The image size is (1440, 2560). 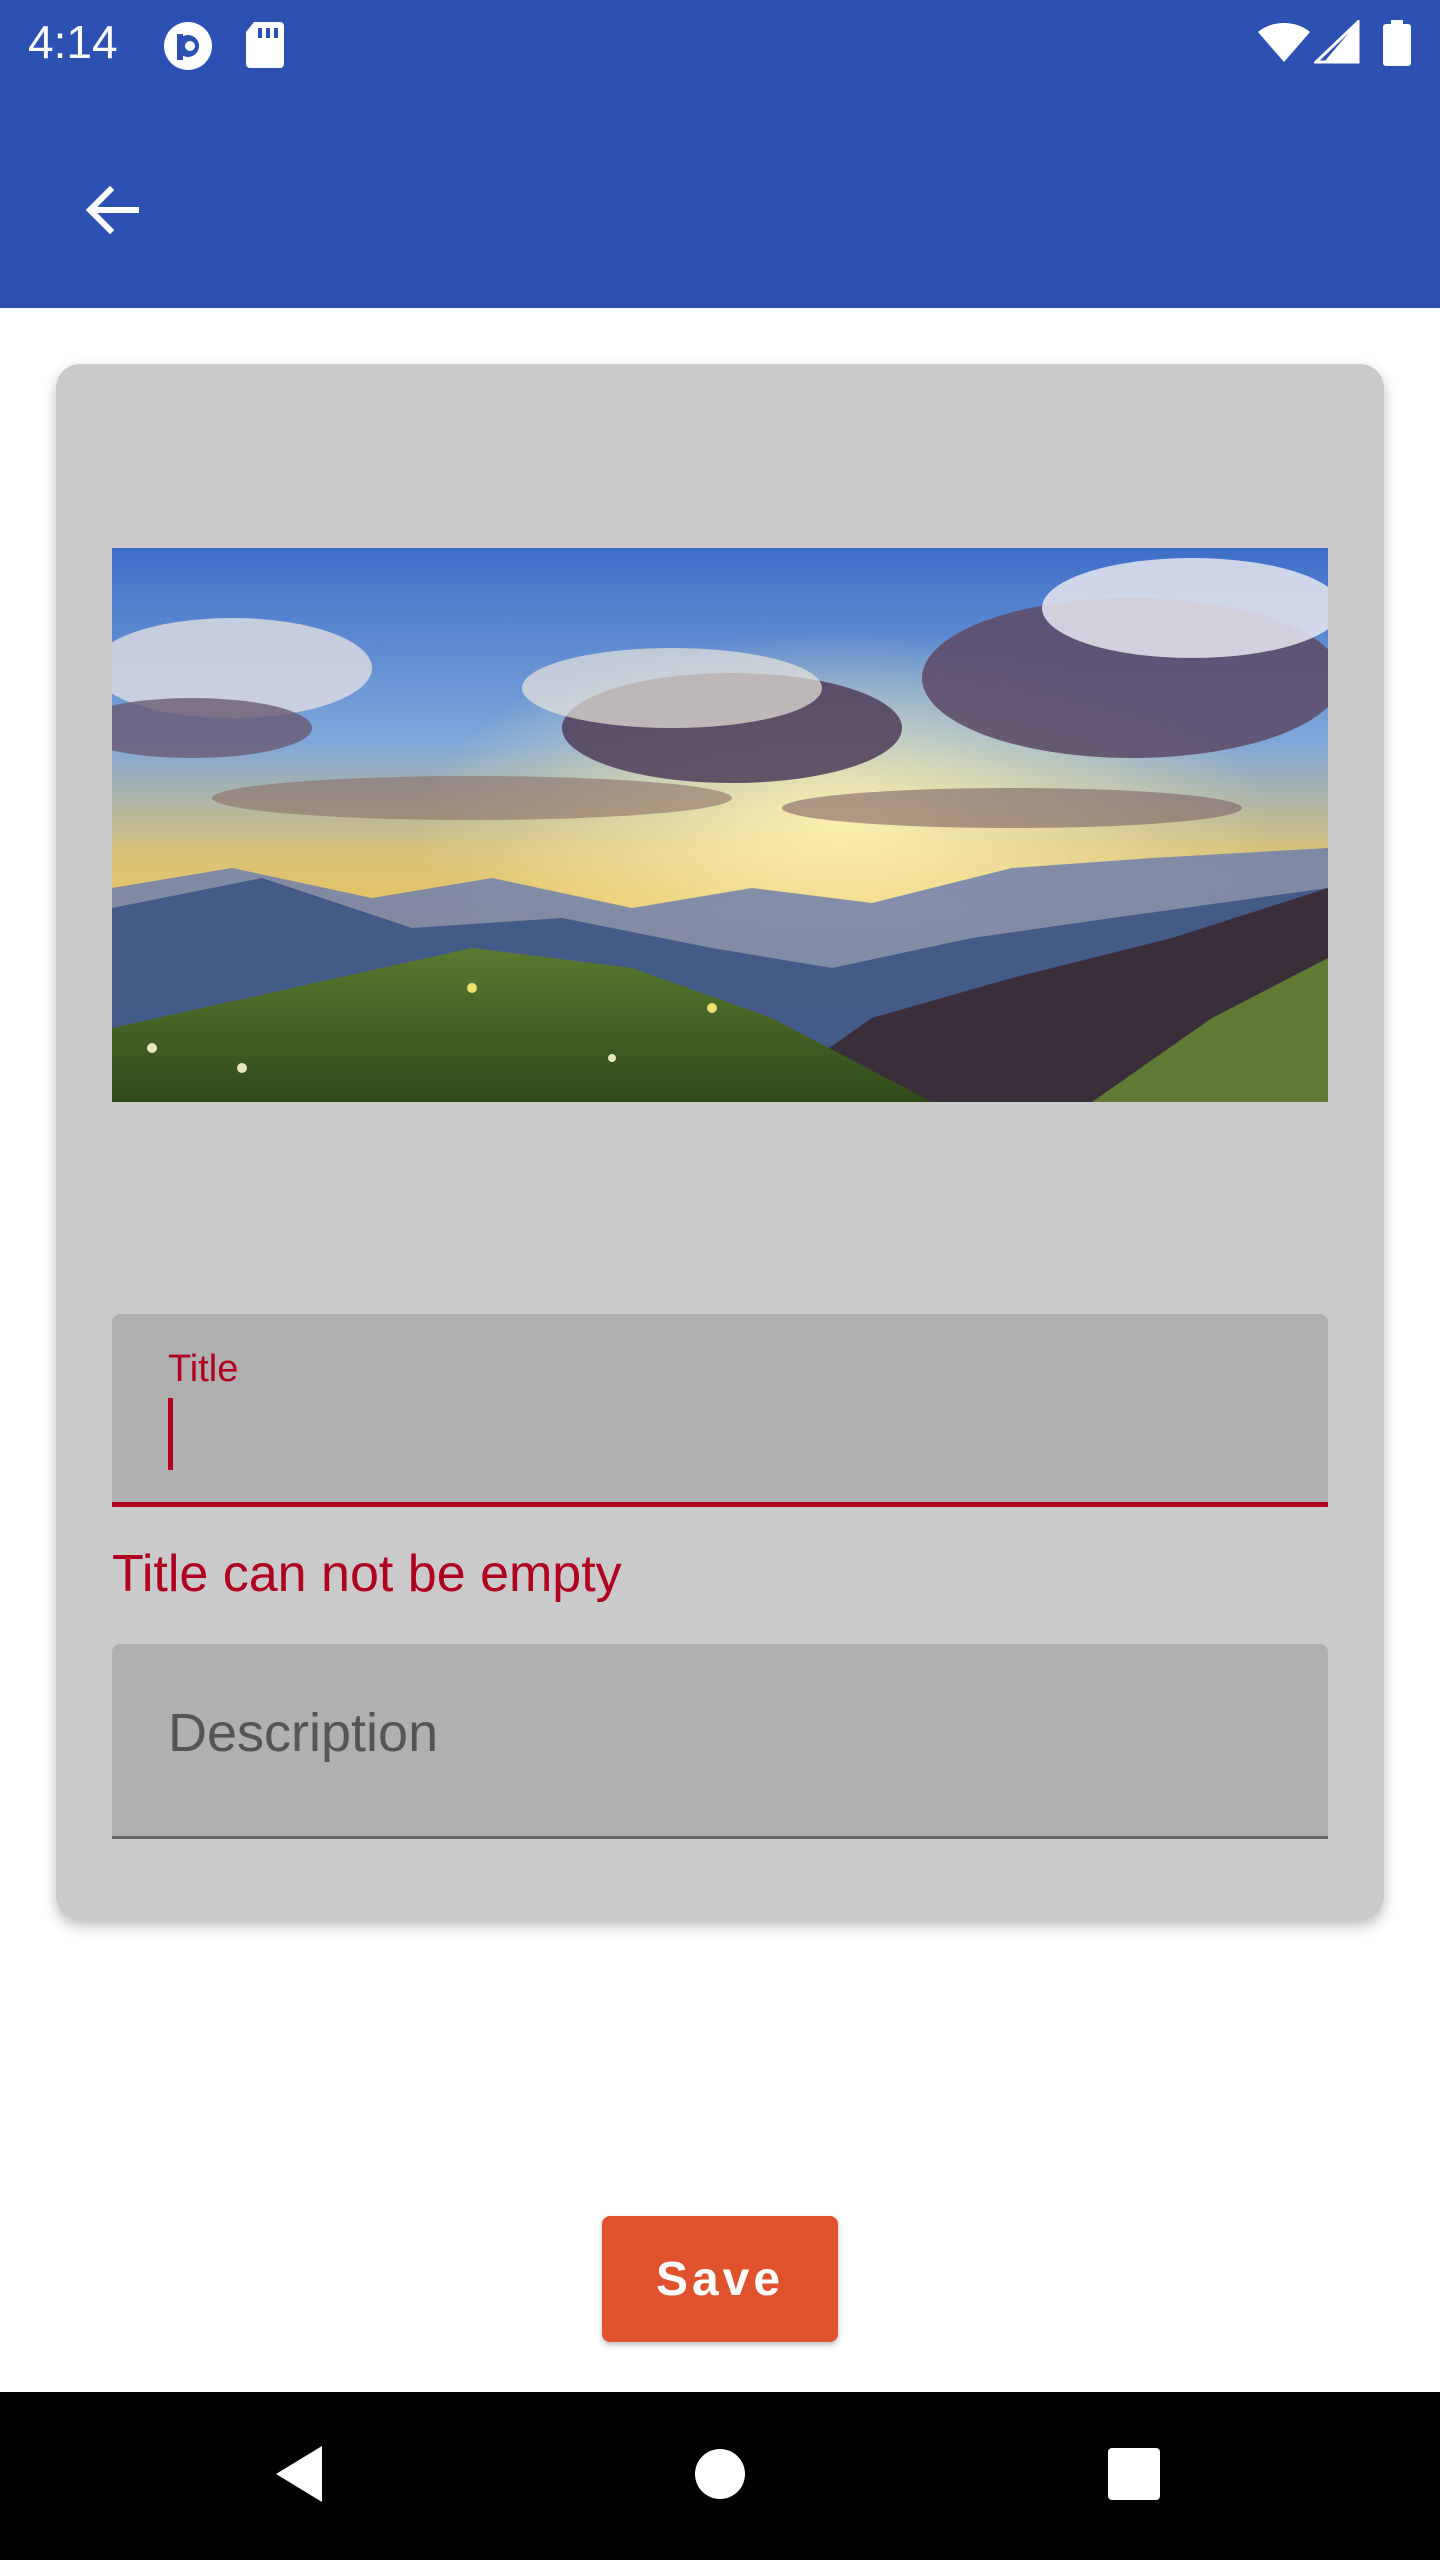 What do you see at coordinates (73, 42) in the screenshot?
I see `status-time: 4:14` at bounding box center [73, 42].